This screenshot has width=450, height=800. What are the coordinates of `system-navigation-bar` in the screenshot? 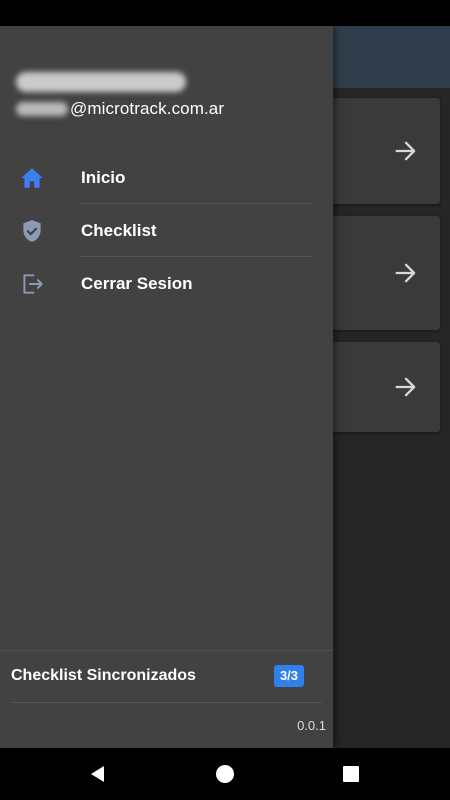 It's located at (225, 774).